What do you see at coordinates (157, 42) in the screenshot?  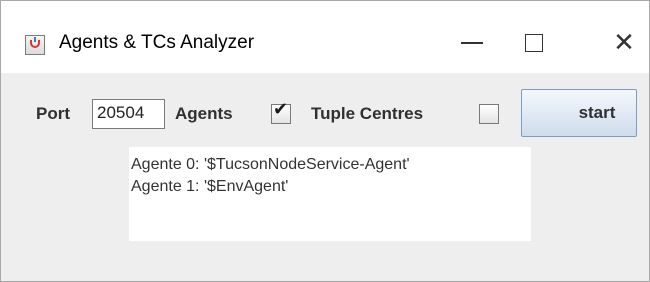 I see `window-title: Agents & TCs Analyzer` at bounding box center [157, 42].